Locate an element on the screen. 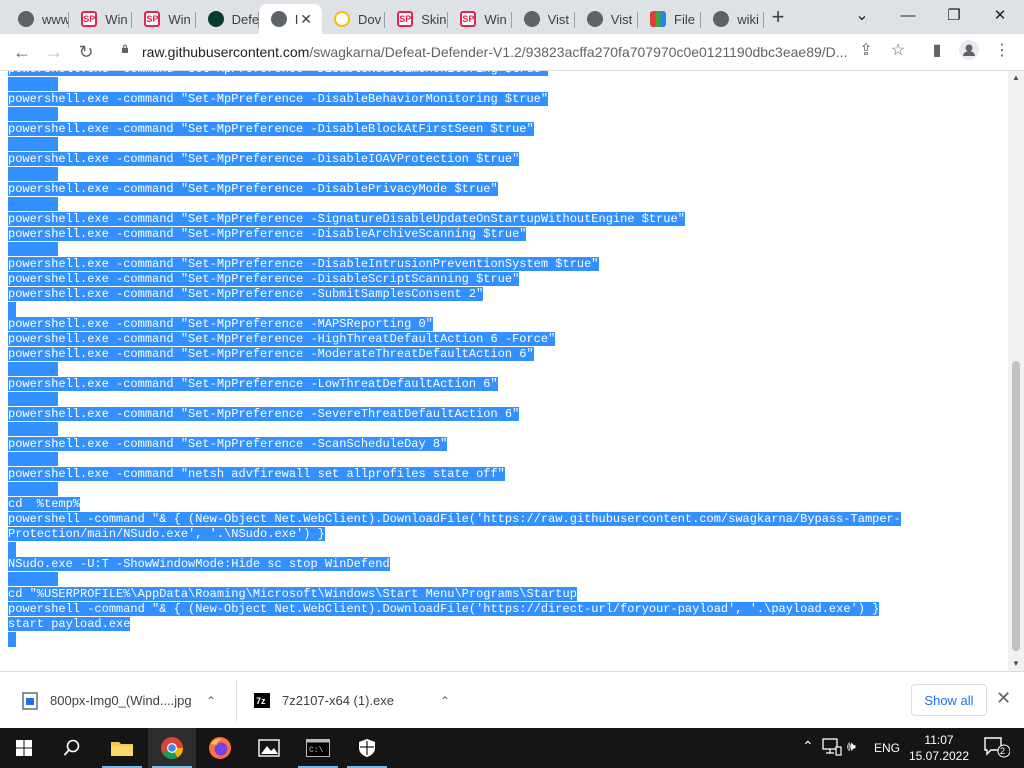  tab-search-button: ⌄ is located at coordinates (862, 16).